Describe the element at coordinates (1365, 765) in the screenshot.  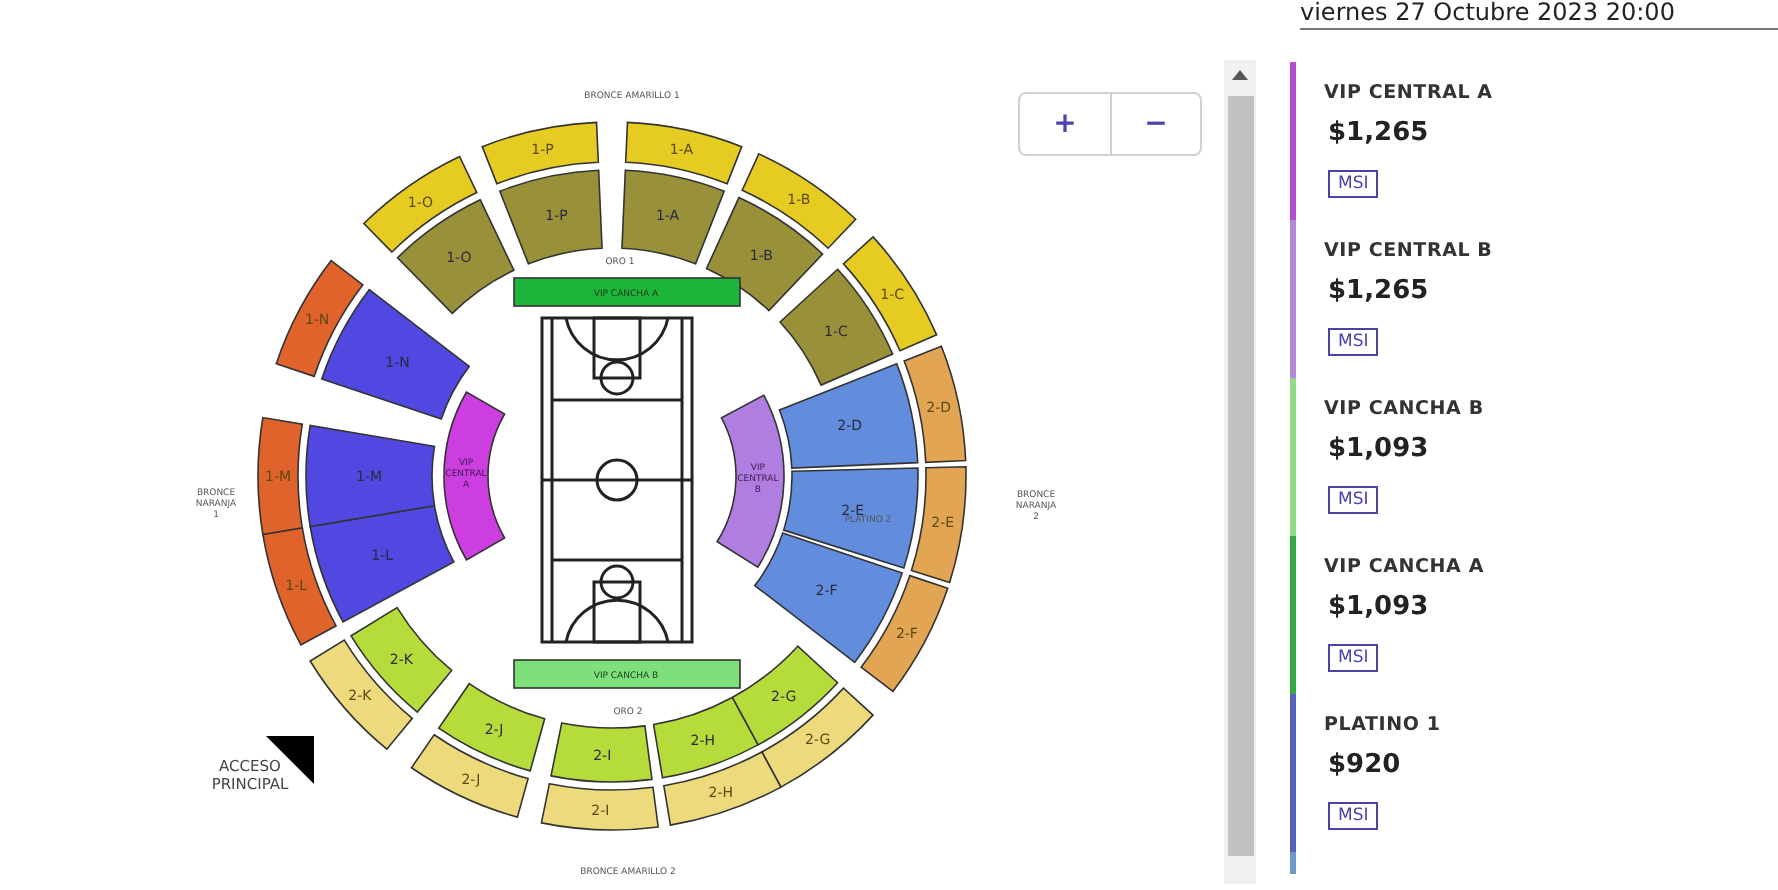
I see `category-price: $920` at that location.